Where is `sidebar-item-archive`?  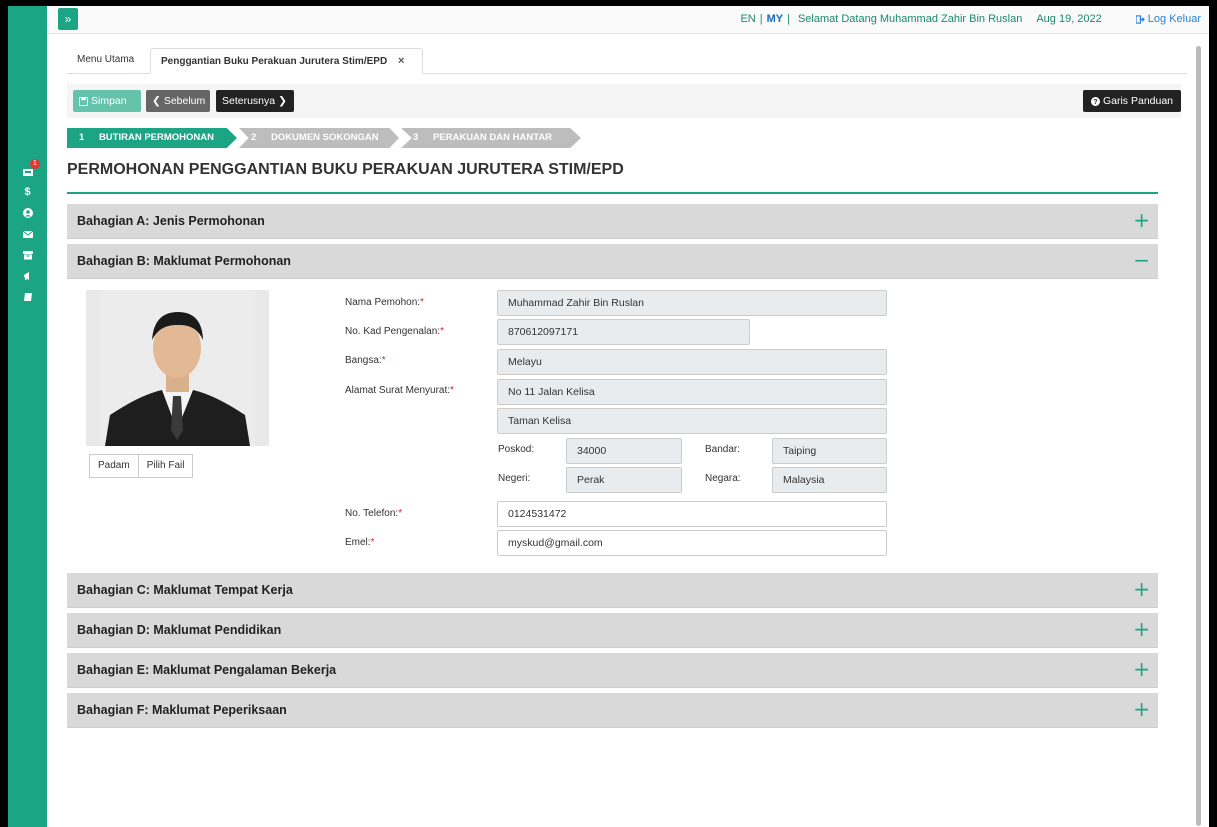 sidebar-item-archive is located at coordinates (27, 254).